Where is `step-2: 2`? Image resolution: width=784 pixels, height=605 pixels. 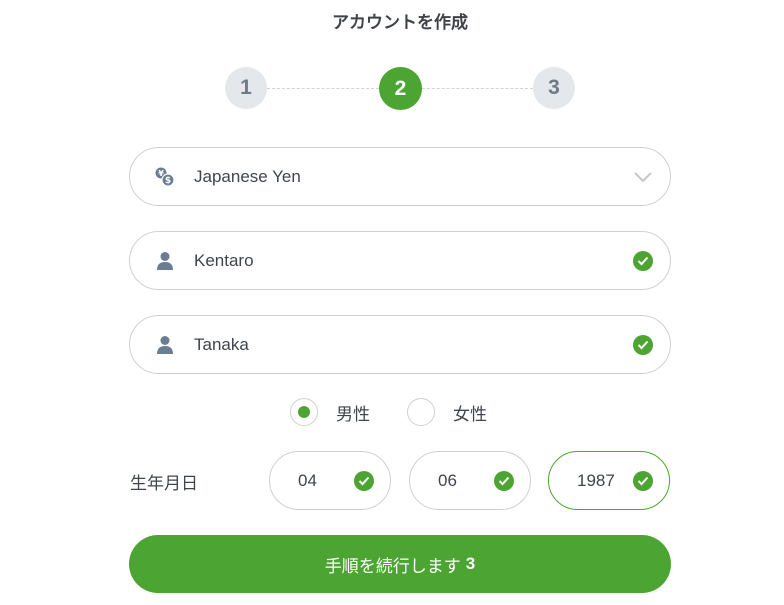 step-2: 2 is located at coordinates (400, 88).